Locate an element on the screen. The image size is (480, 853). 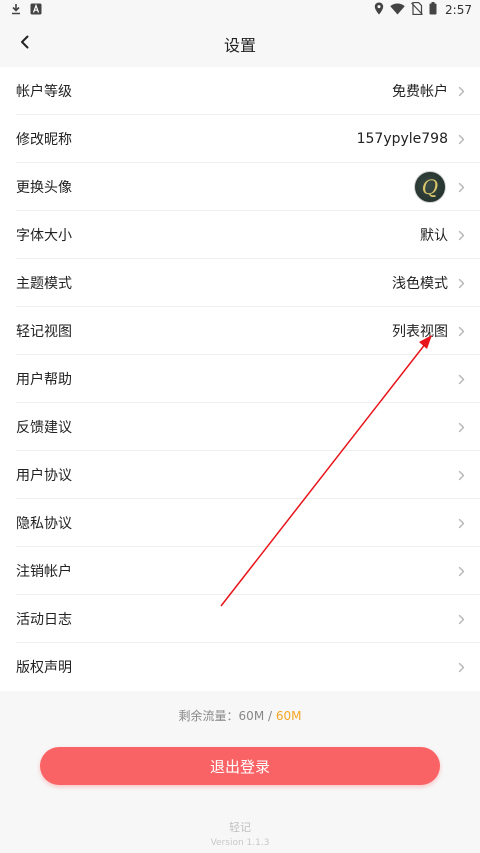
app-name: 轻记 is located at coordinates (240, 827).